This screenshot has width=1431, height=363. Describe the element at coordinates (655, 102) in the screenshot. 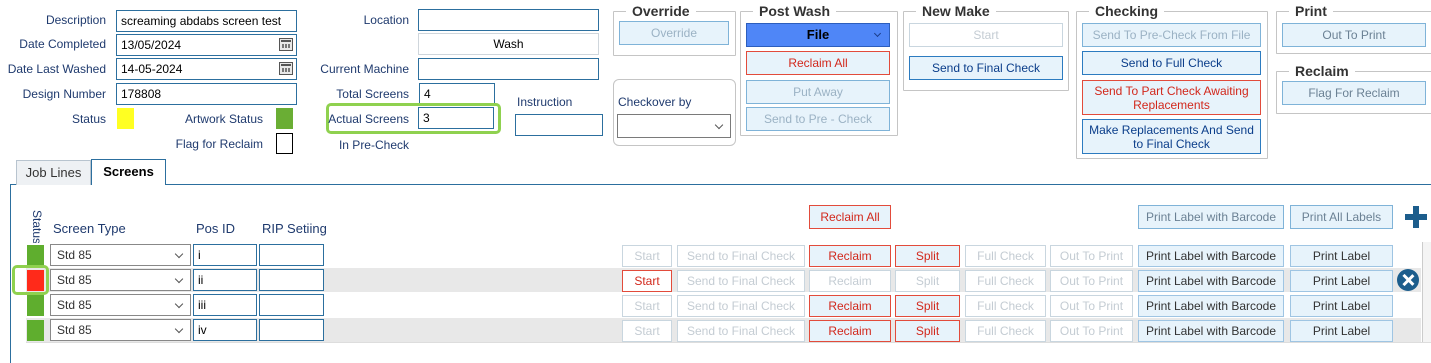

I see `checkover-label: Checkover by` at that location.